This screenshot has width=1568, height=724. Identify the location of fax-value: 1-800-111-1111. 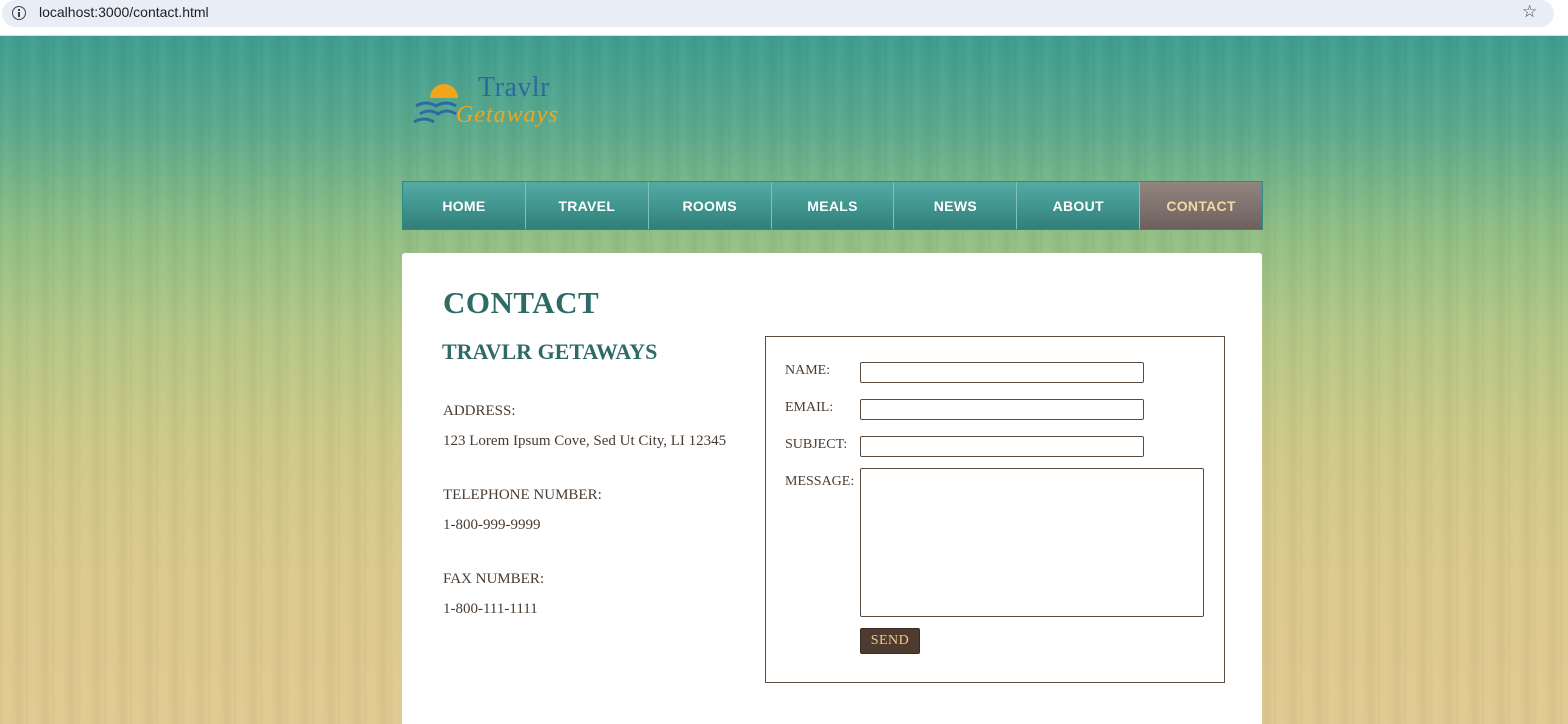
(490, 609).